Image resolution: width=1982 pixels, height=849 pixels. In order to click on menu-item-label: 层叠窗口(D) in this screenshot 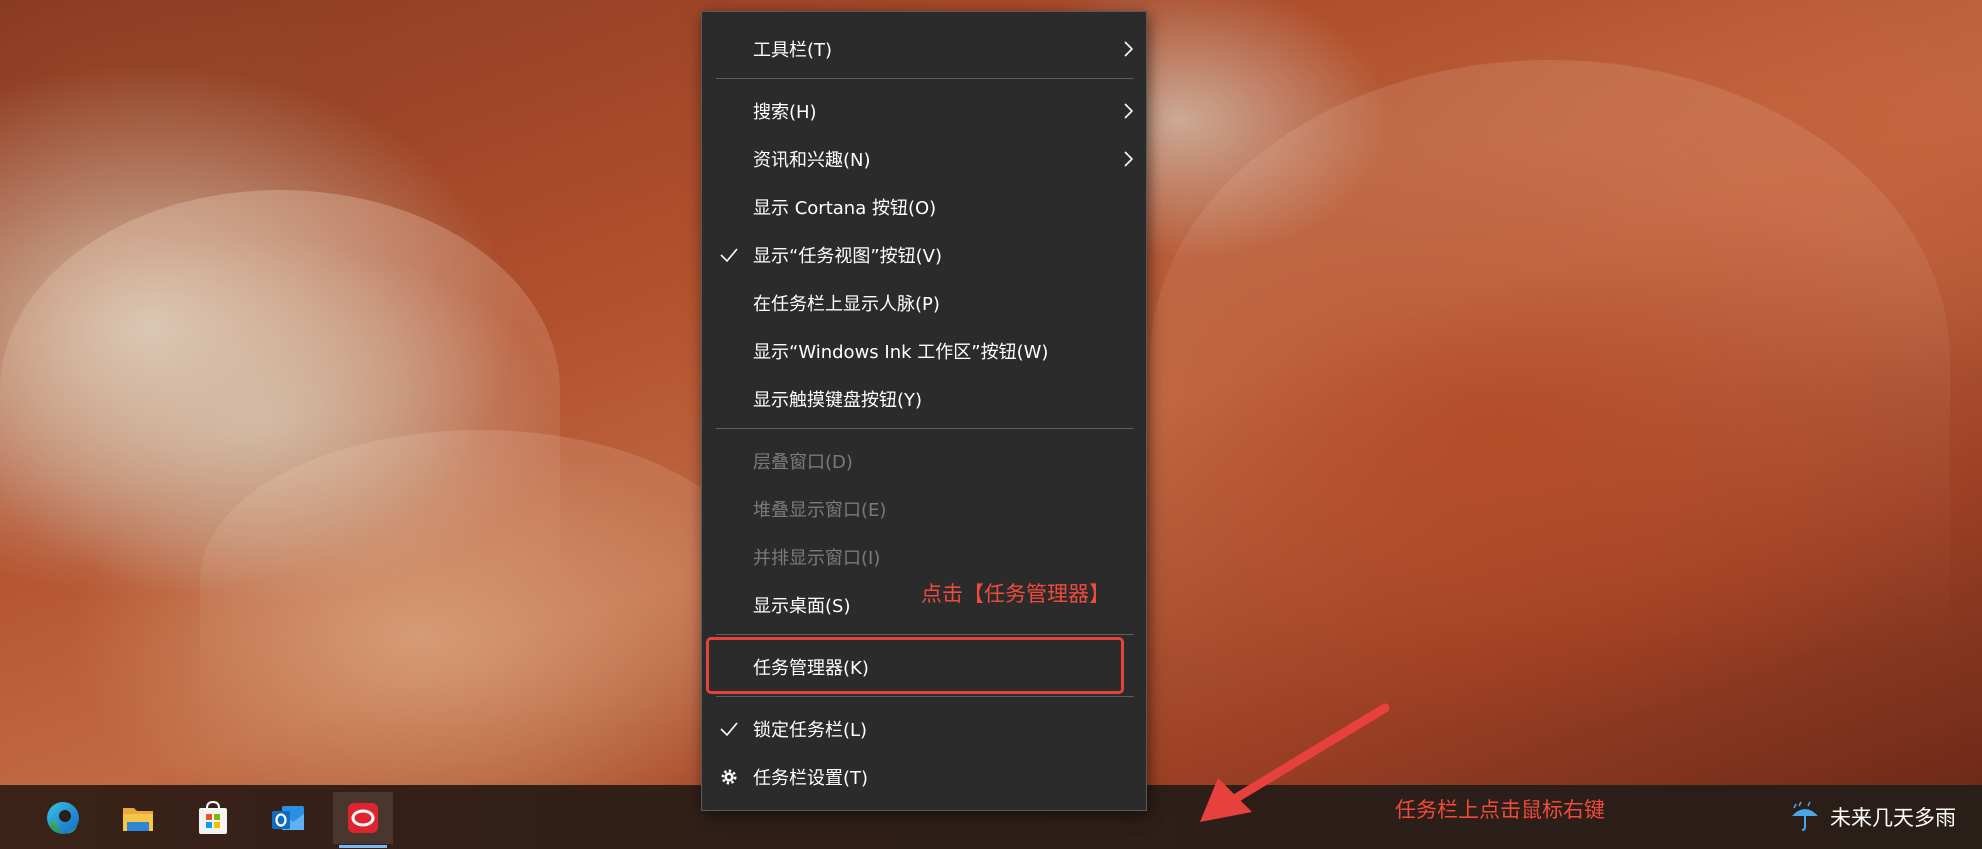, I will do `click(803, 462)`.